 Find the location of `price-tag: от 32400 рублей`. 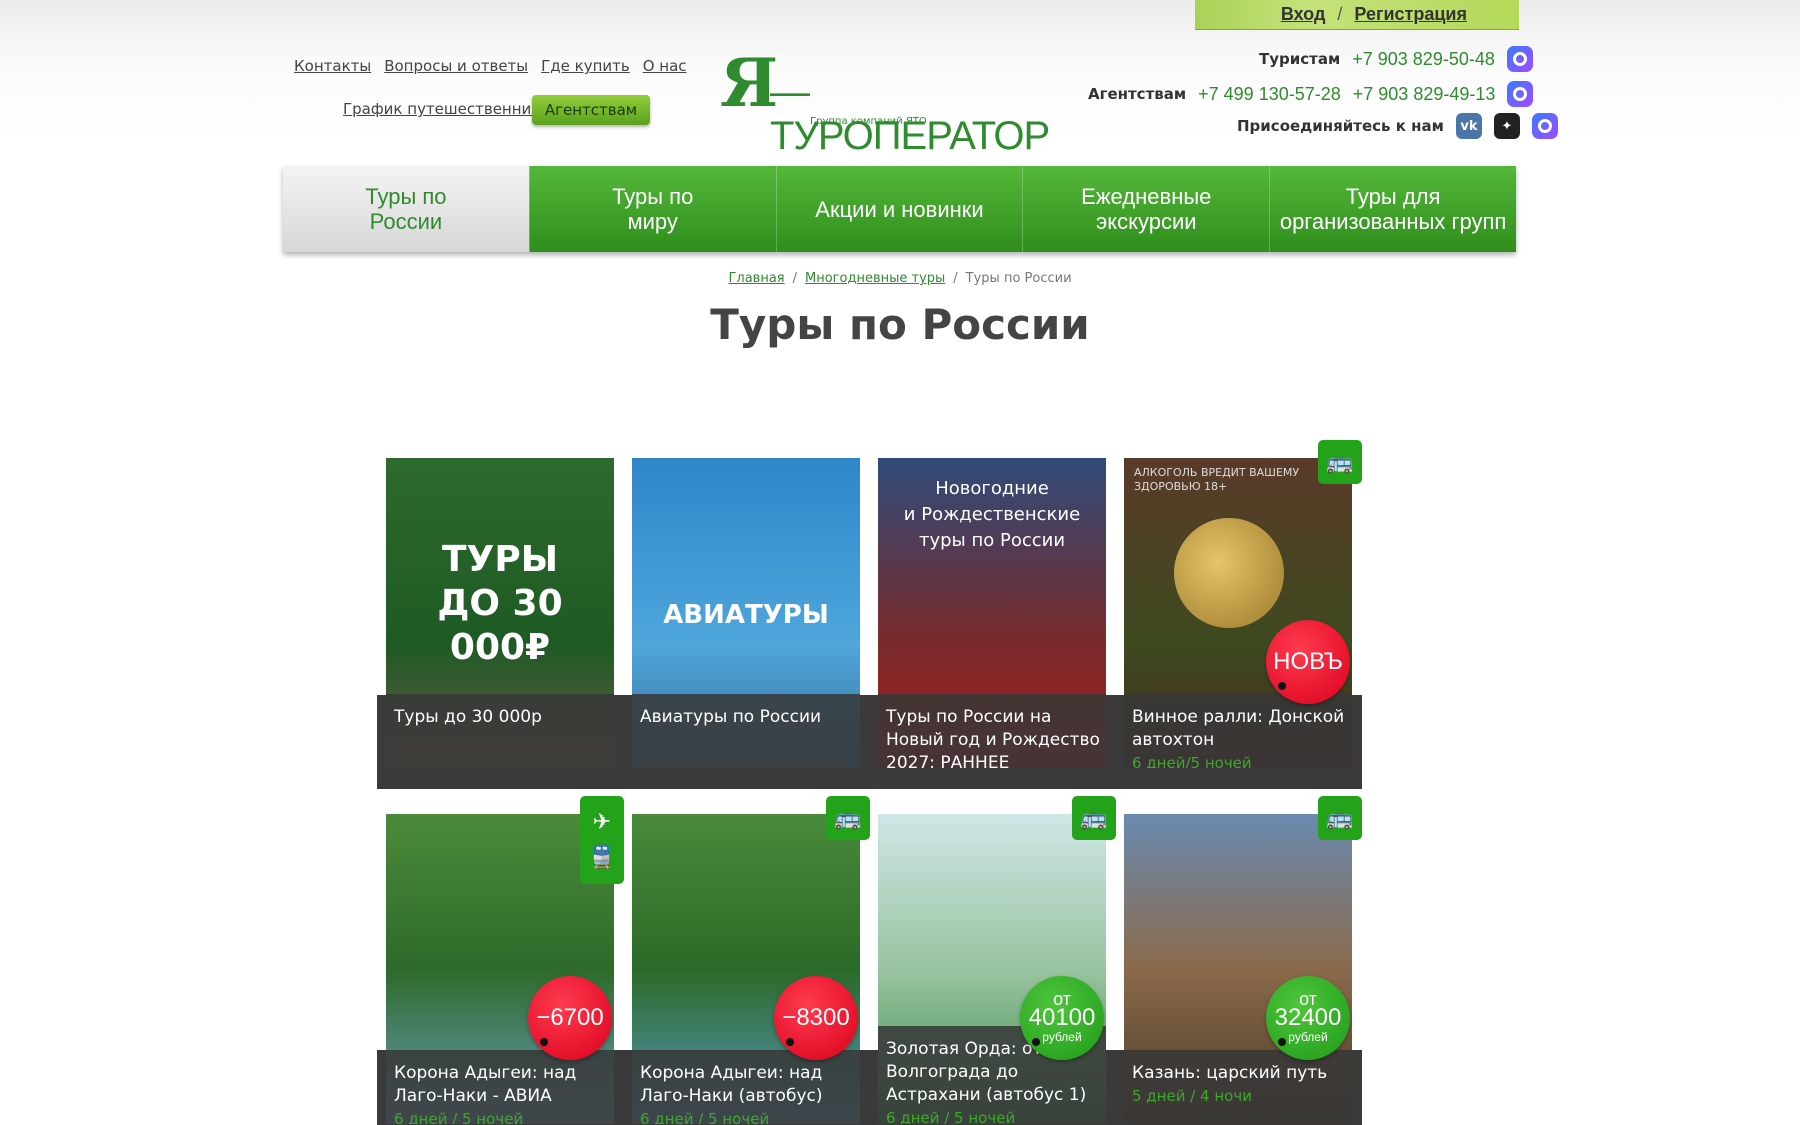

price-tag: от 32400 рублей is located at coordinates (1308, 1018).